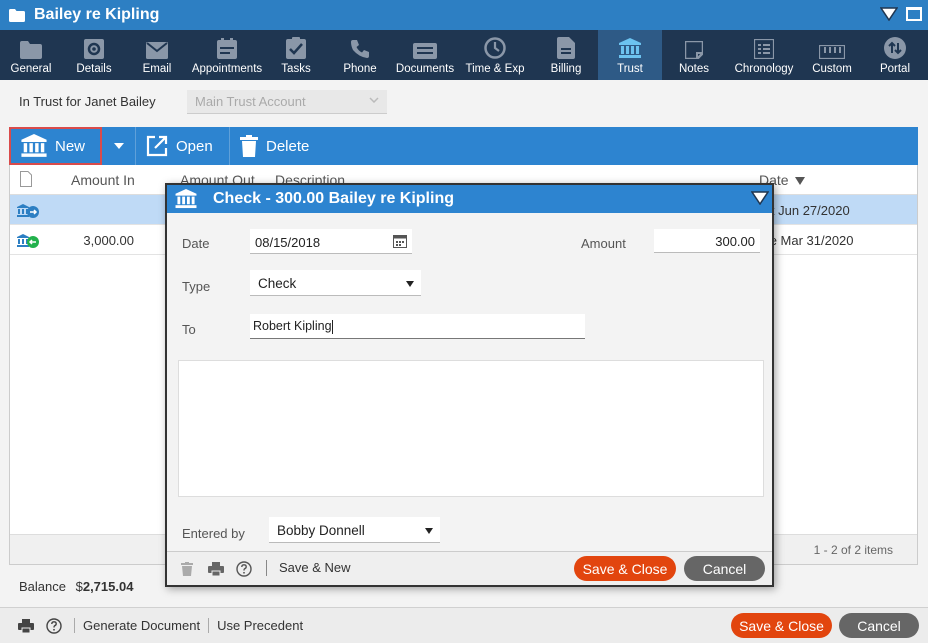 This screenshot has height=643, width=928. Describe the element at coordinates (469, 199) in the screenshot. I see `dialog-title-bar: Check - 300.00 Bailey re Kipling` at that location.